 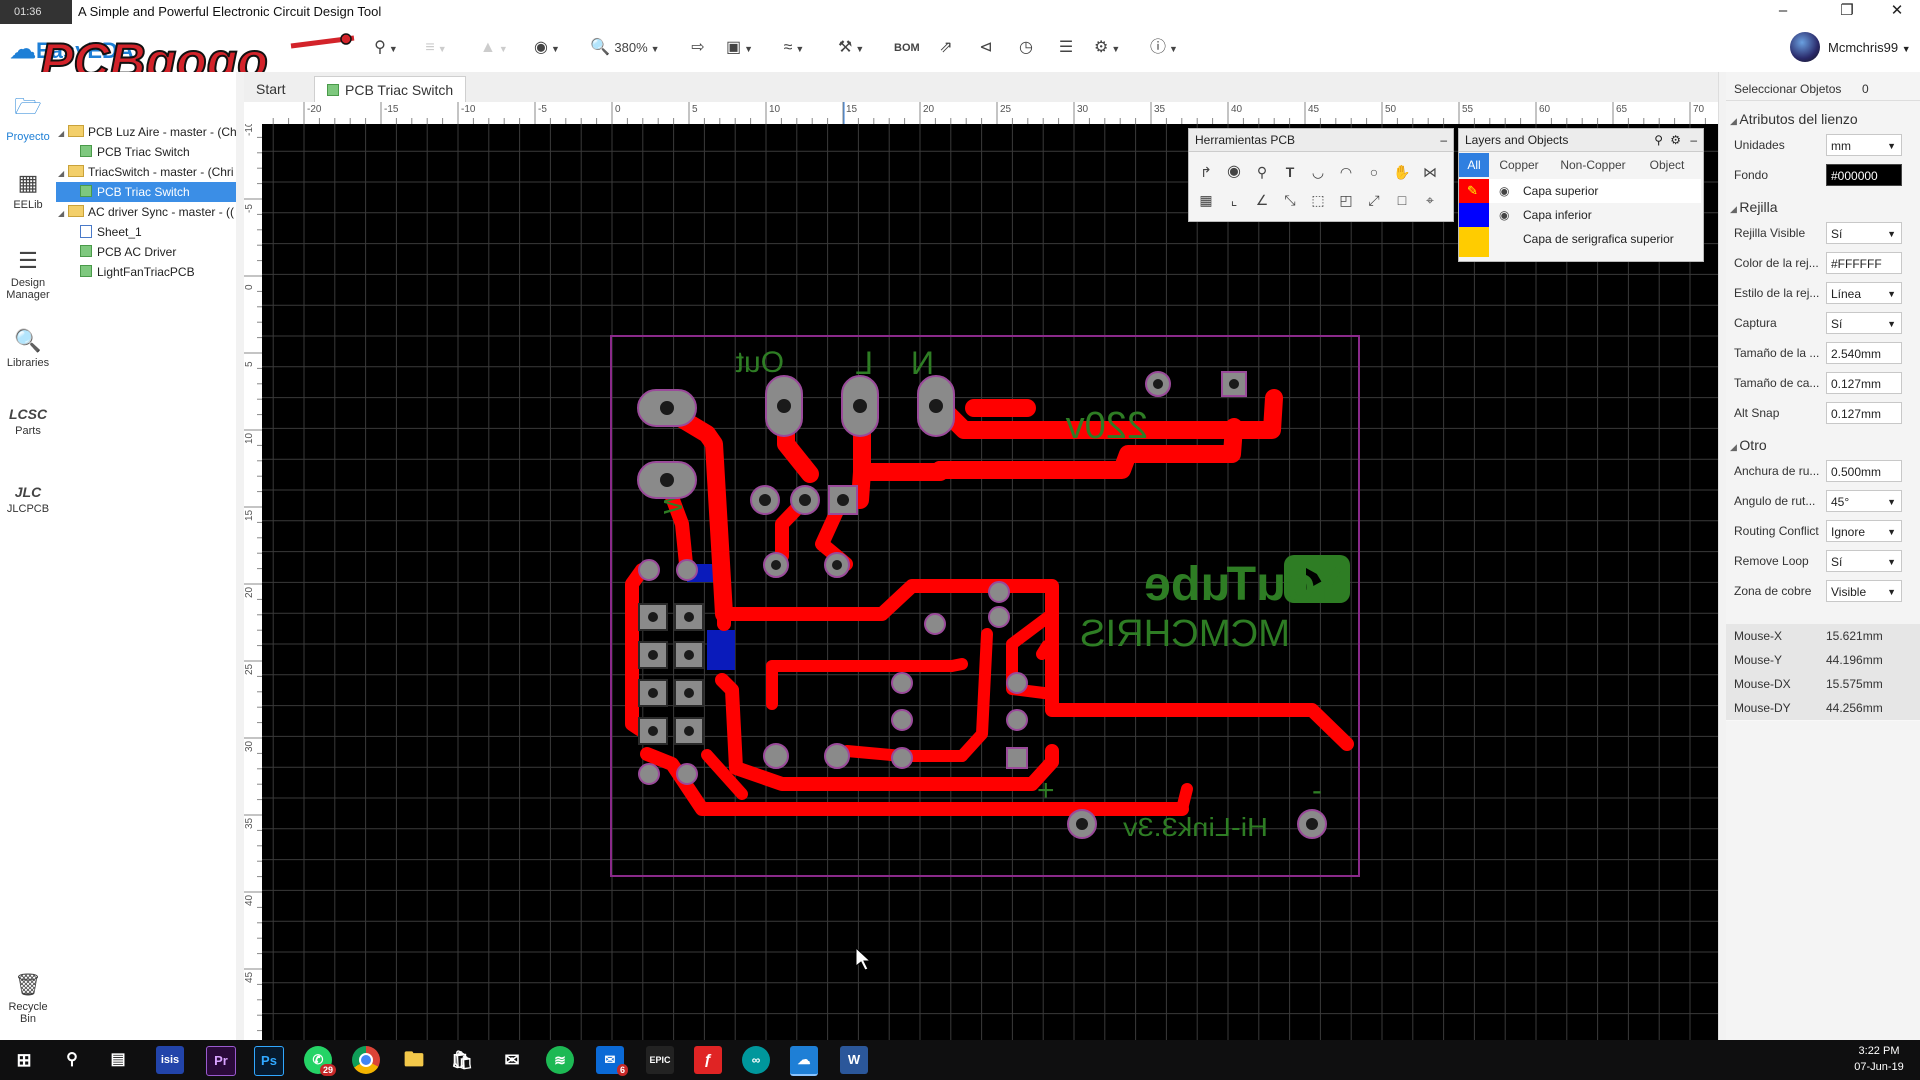 What do you see at coordinates (1823, 119) in the screenshot?
I see `section-canvas-attrs: ◢ Atributos del lienzo` at bounding box center [1823, 119].